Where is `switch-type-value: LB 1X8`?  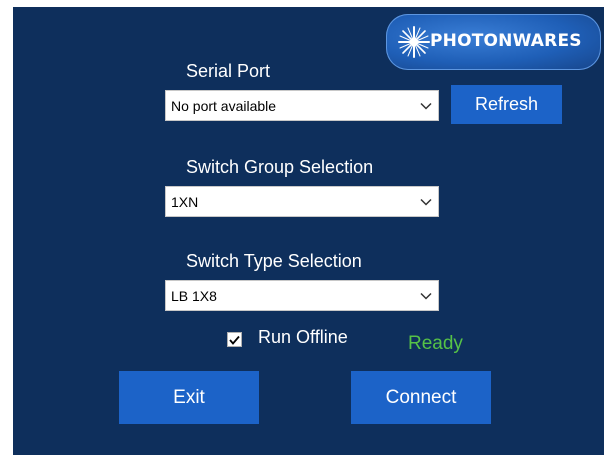 switch-type-value: LB 1X8 is located at coordinates (194, 295).